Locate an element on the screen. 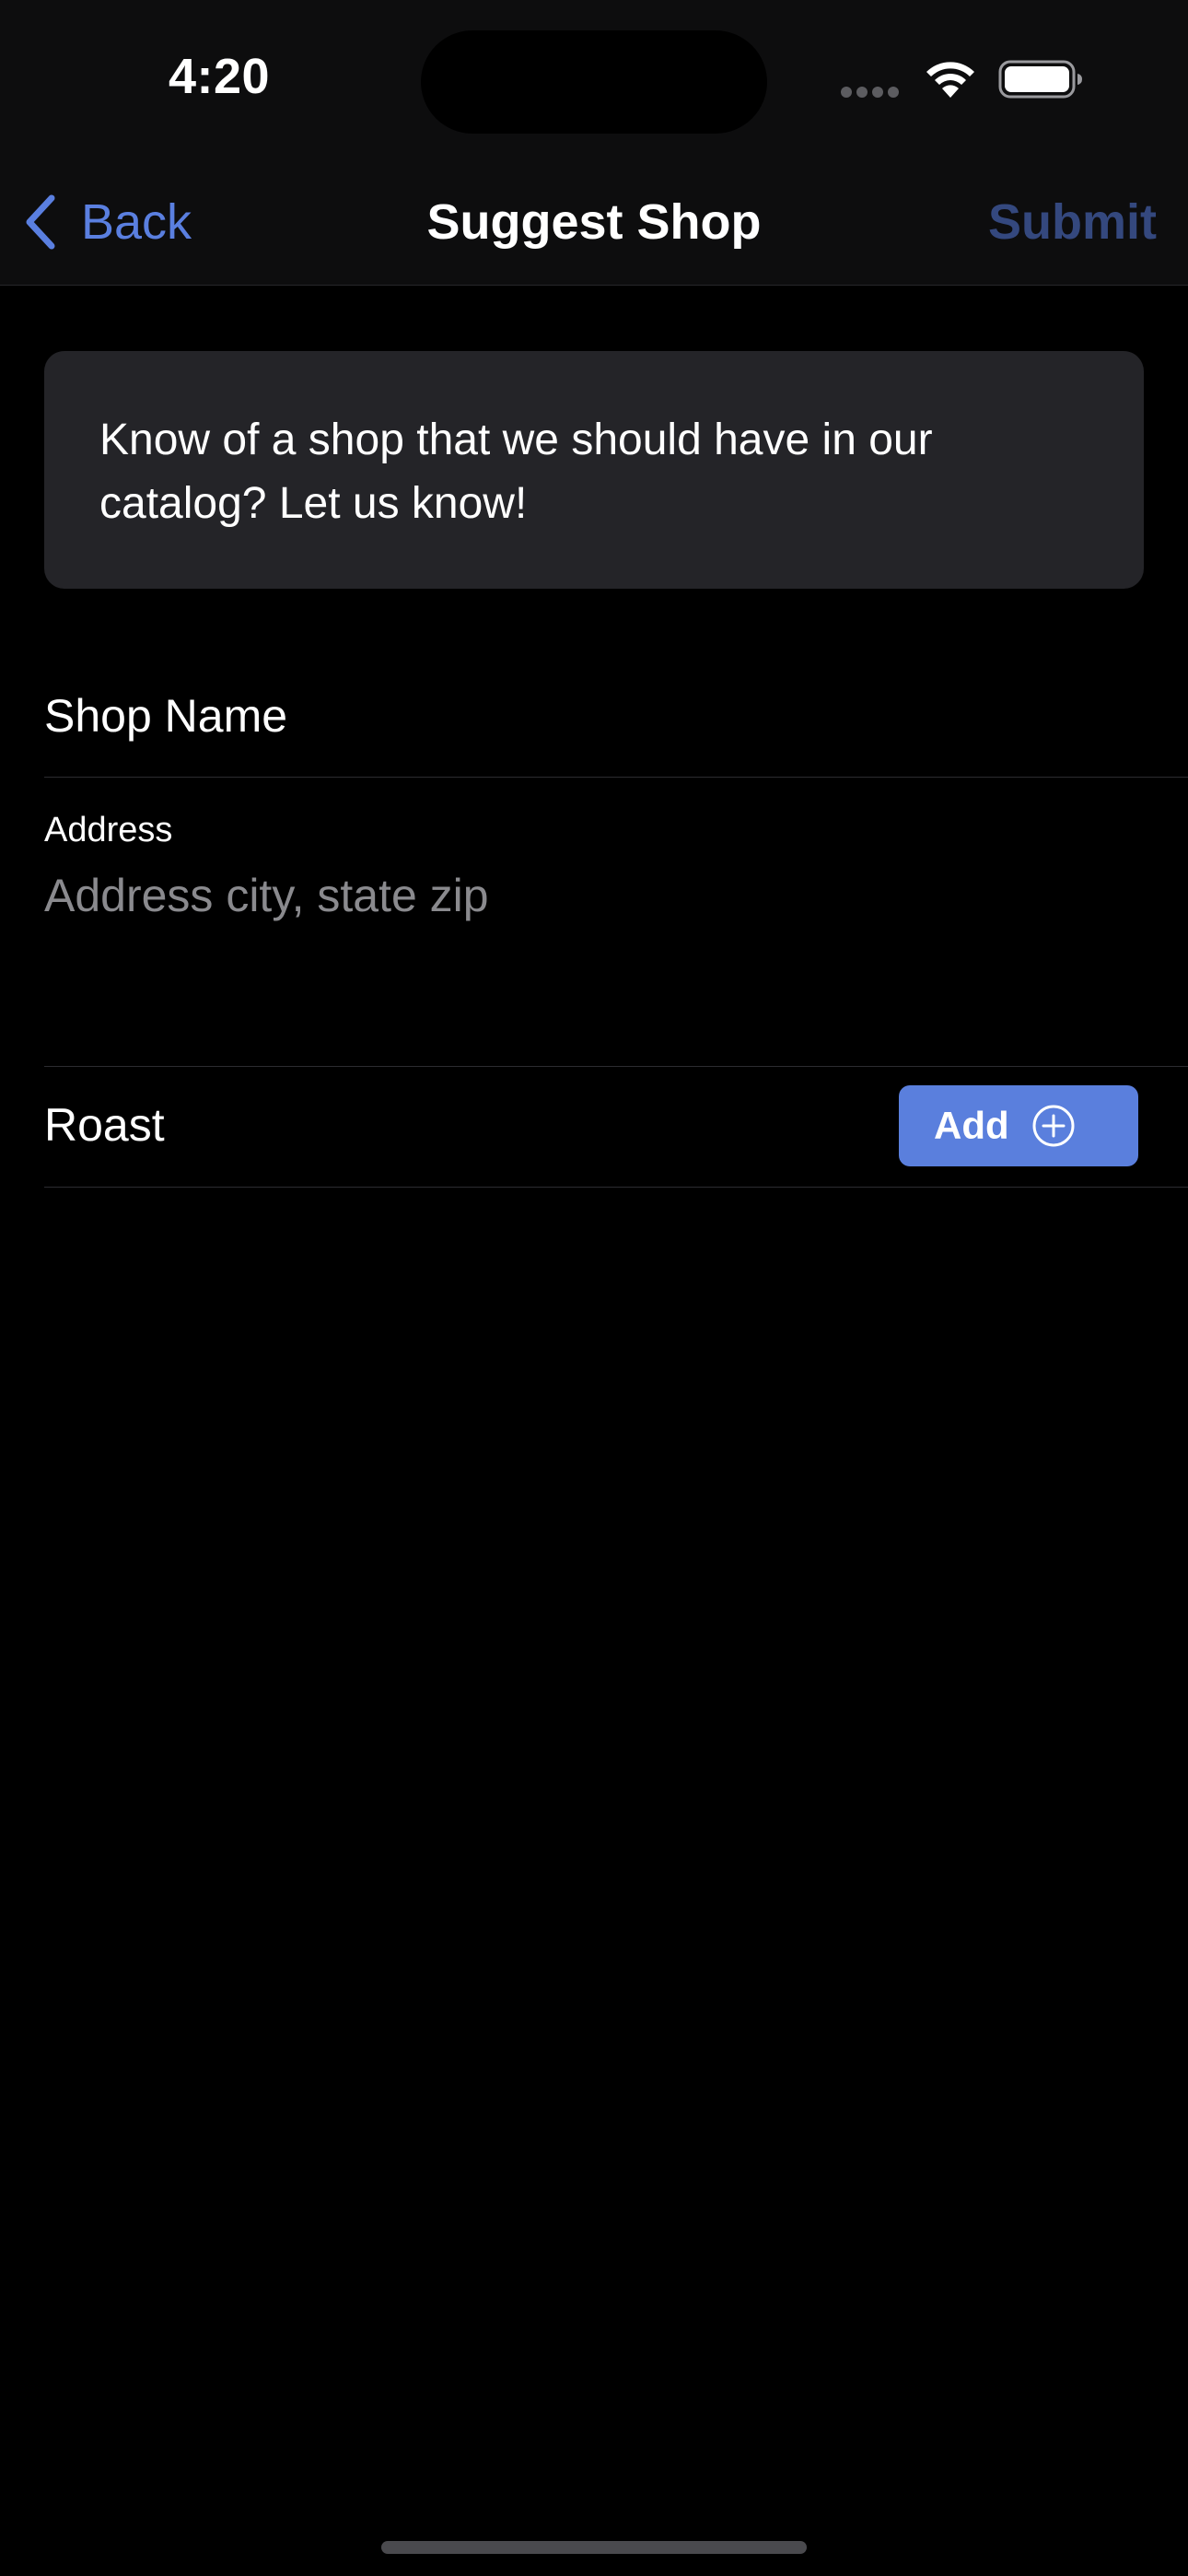  wifi-icon is located at coordinates (950, 80).